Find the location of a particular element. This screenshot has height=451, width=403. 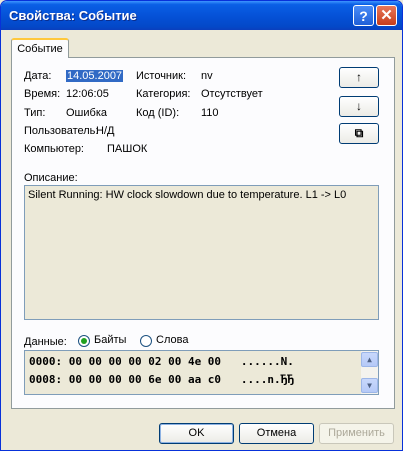

id-label: Код (ID): is located at coordinates (158, 113).